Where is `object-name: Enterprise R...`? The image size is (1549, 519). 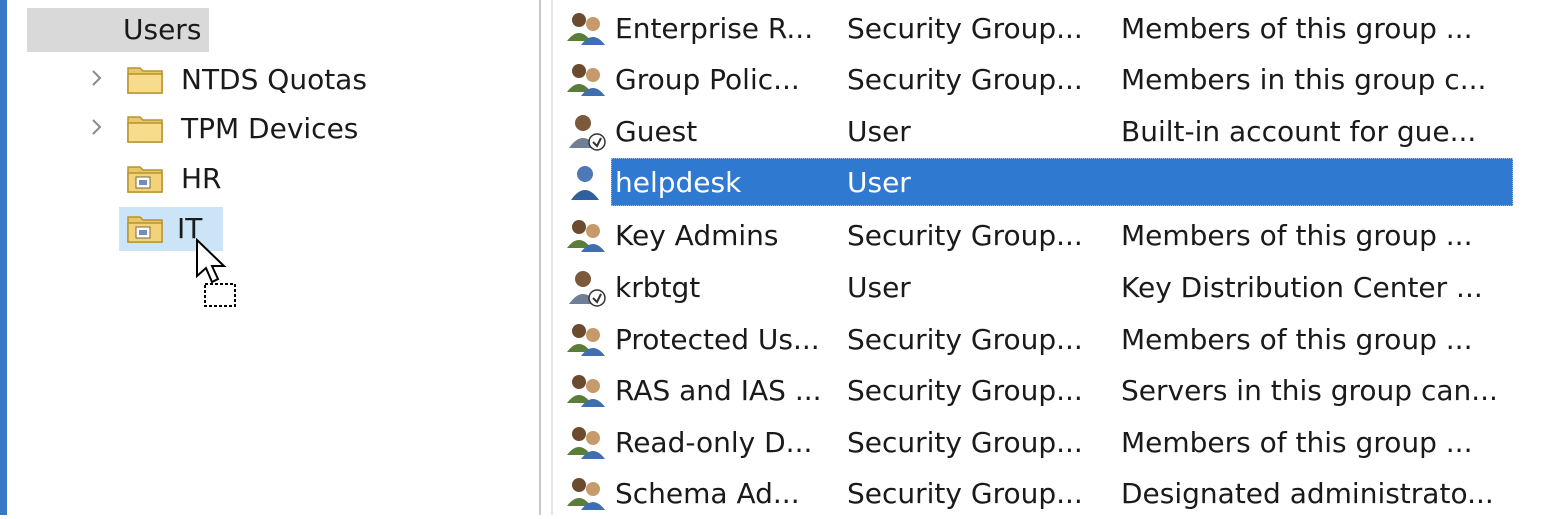 object-name: Enterprise R... is located at coordinates (714, 28).